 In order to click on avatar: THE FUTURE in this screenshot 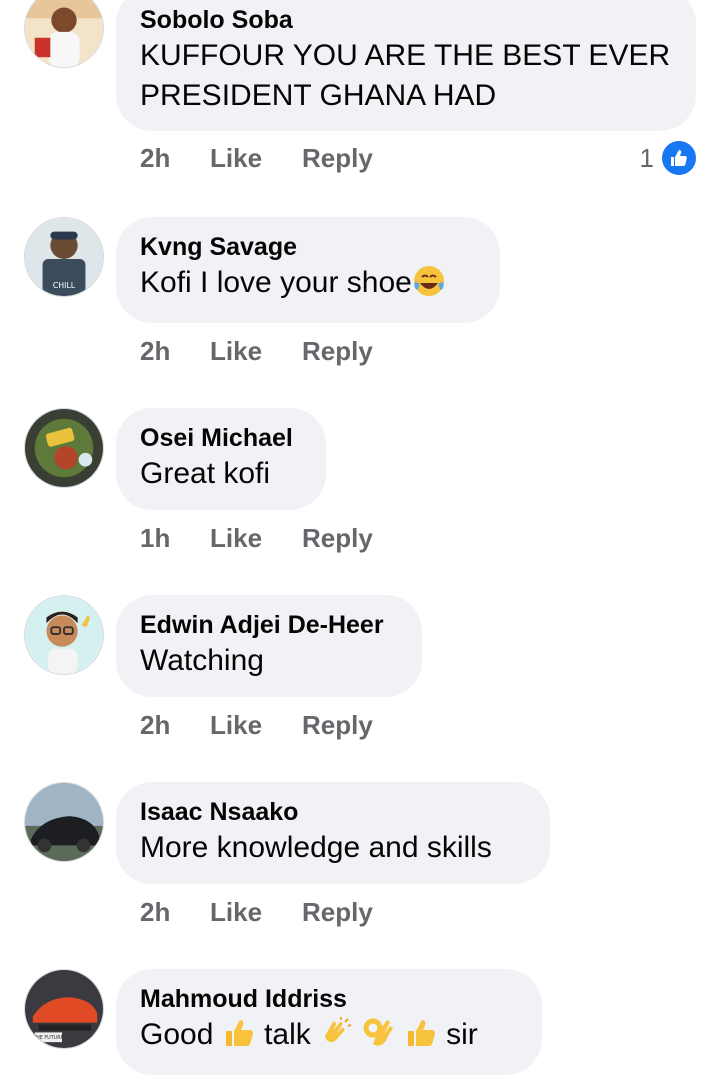, I will do `click(64, 1009)`.